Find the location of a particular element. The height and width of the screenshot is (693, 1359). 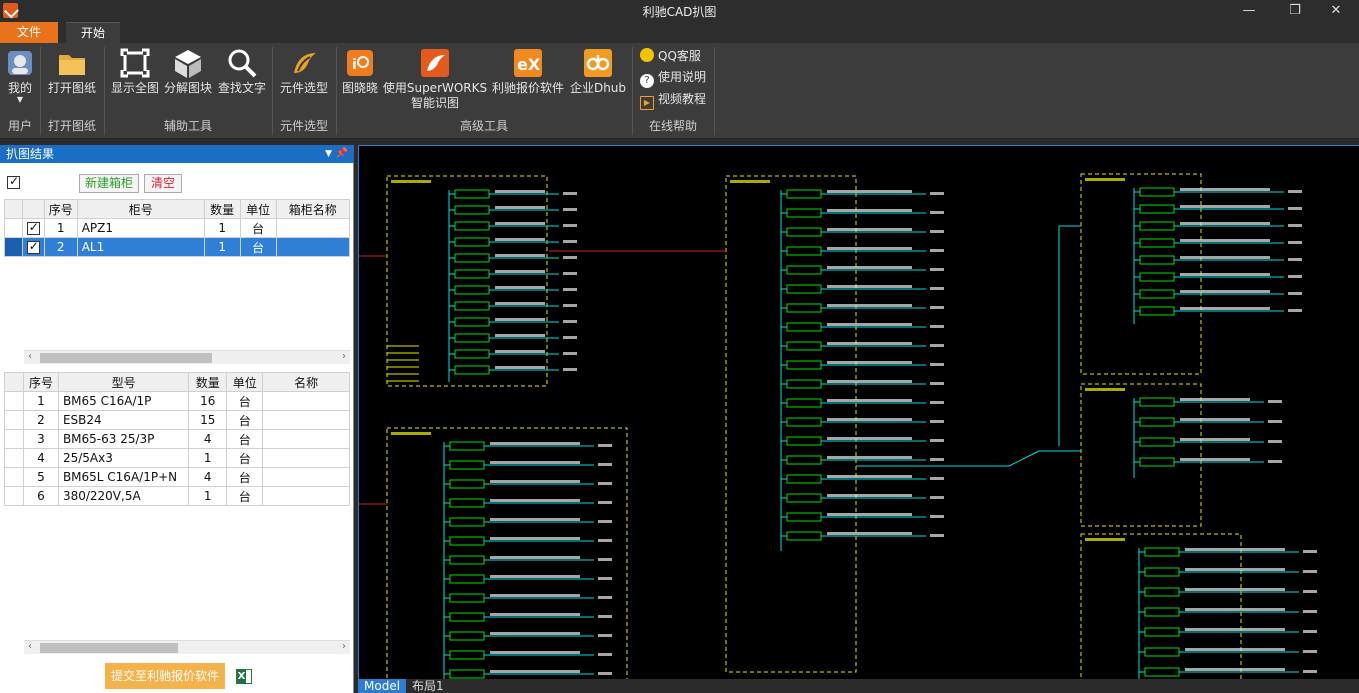

table-row: 6 380/220V,5A 1 台 is located at coordinates (176, 496).